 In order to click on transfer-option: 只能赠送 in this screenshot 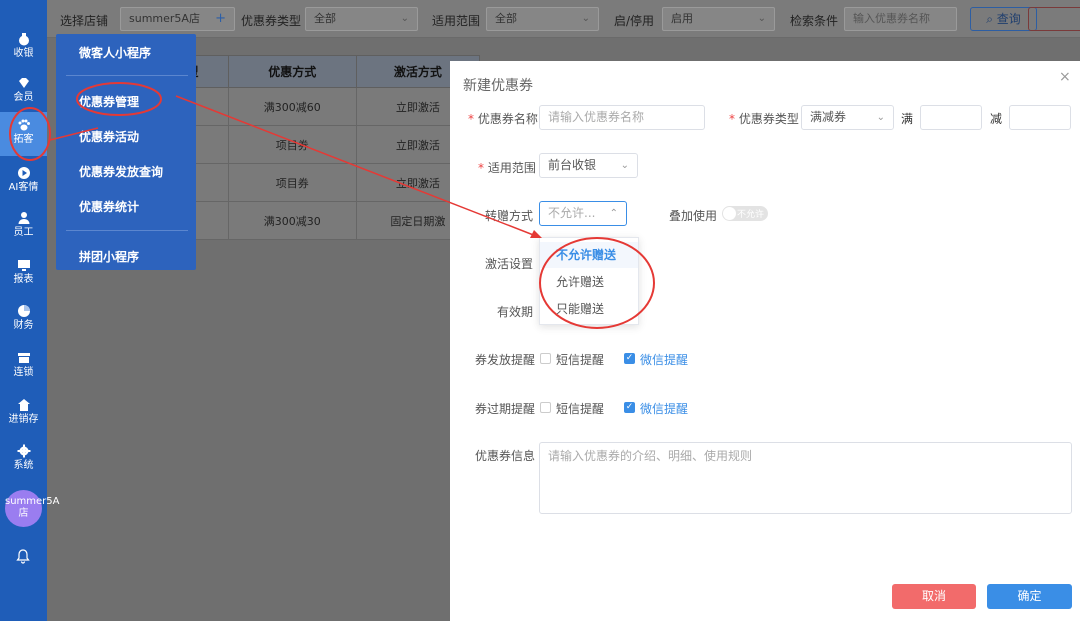, I will do `click(589, 309)`.